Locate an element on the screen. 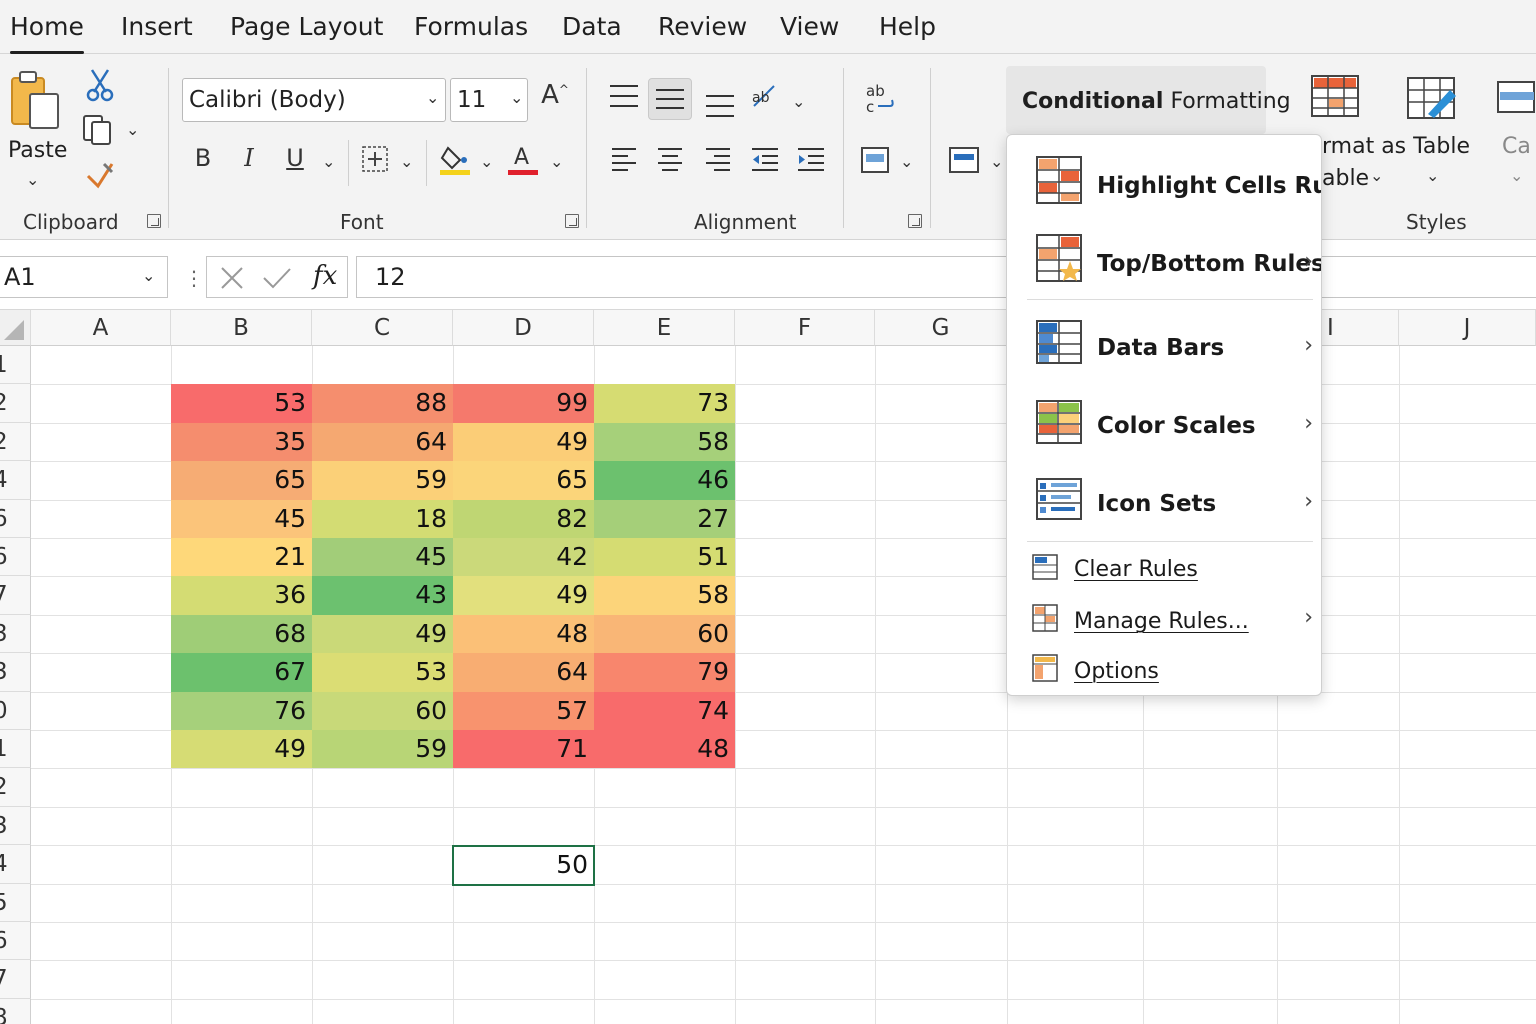  tab-review: Review is located at coordinates (702, 26).